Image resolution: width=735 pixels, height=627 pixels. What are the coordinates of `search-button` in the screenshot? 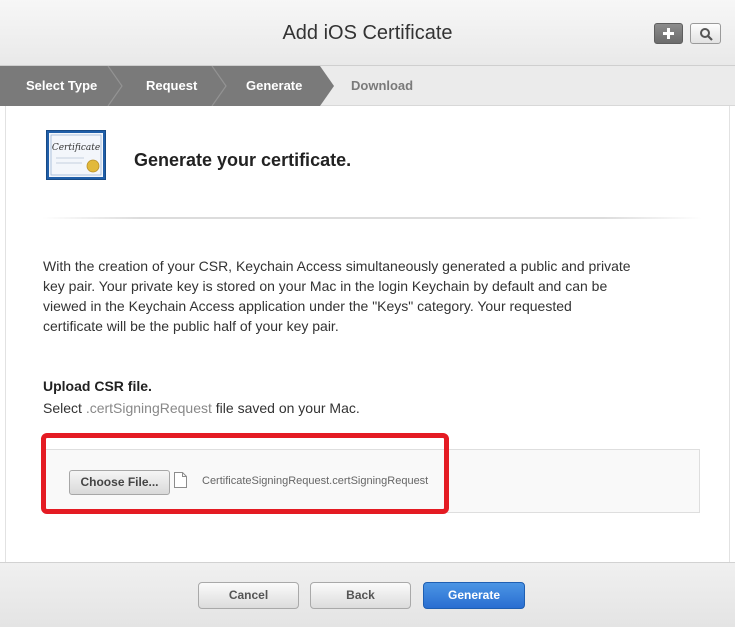 It's located at (705, 33).